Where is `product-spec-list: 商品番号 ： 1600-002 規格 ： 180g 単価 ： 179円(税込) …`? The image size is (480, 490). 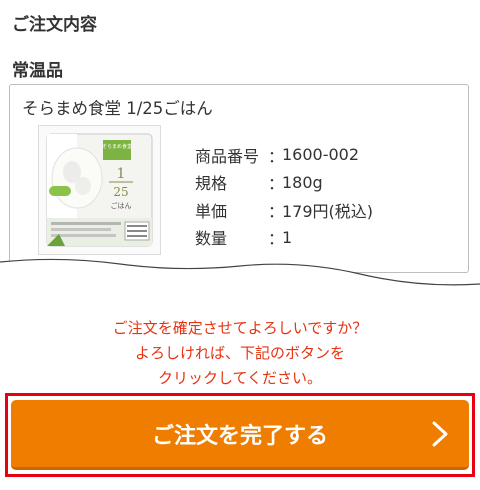
product-spec-list: 商品番号 ： 1600-002 規格 ： 180g 単価 ： 179円(税込) … is located at coordinates (284, 196).